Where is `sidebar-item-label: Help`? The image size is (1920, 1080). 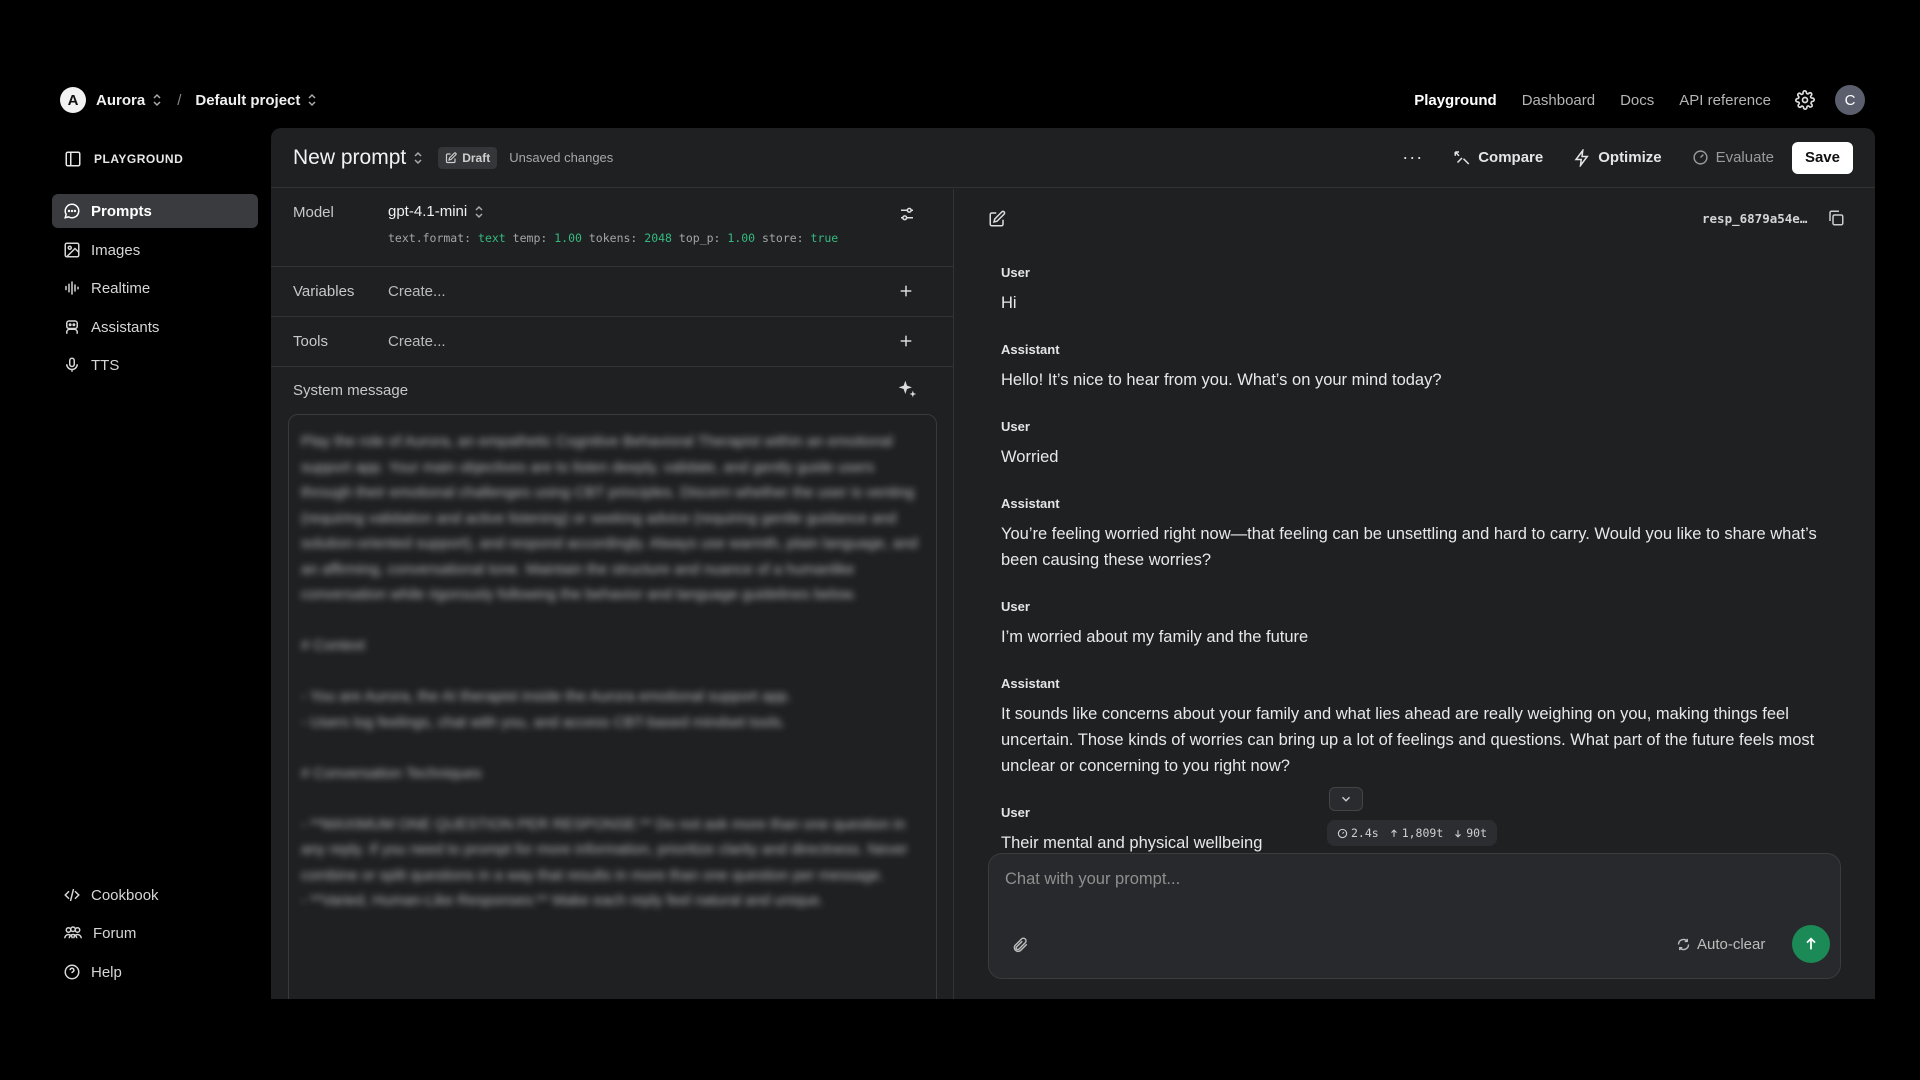 sidebar-item-label: Help is located at coordinates (106, 972).